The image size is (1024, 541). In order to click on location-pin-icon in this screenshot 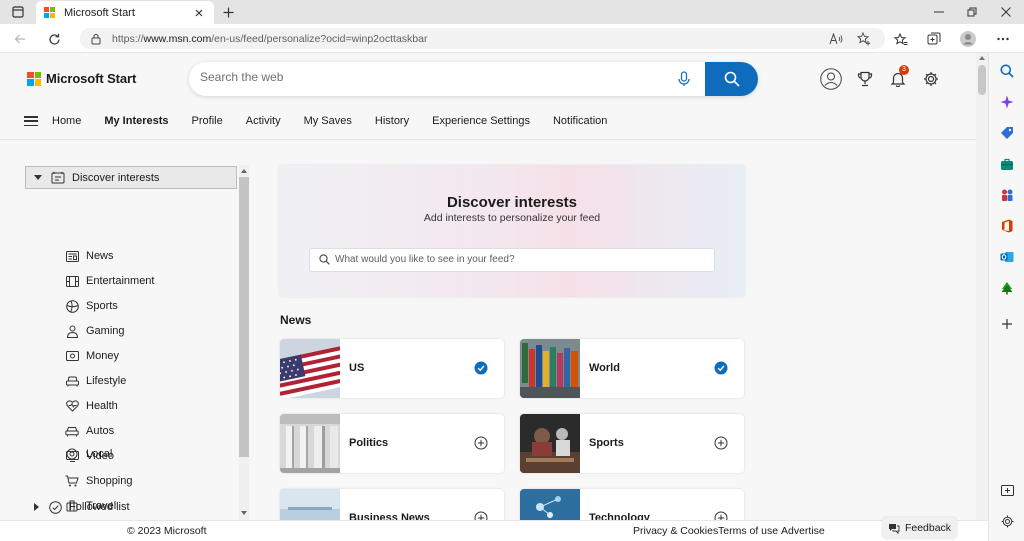, I will do `click(72, 454)`.